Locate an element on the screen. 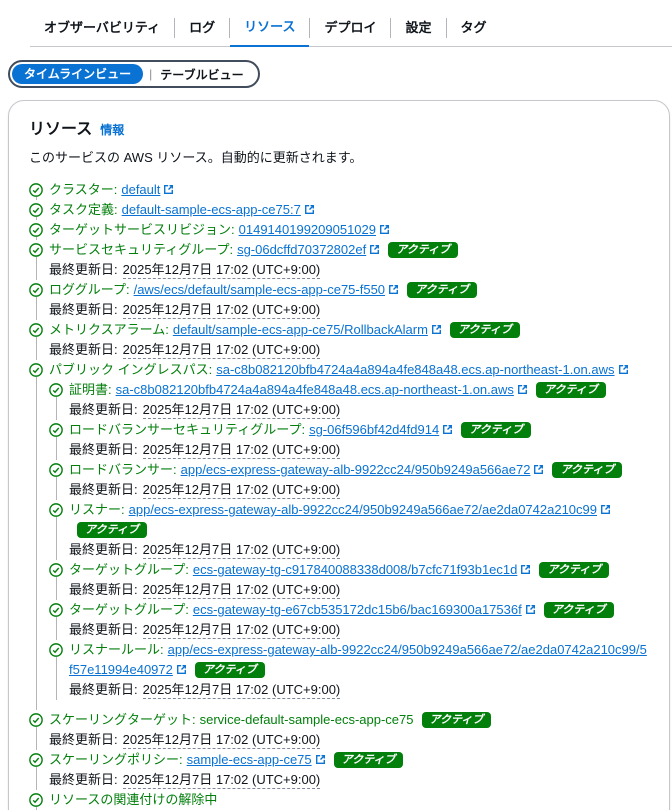  tab-deploy: デプロイ is located at coordinates (350, 28).